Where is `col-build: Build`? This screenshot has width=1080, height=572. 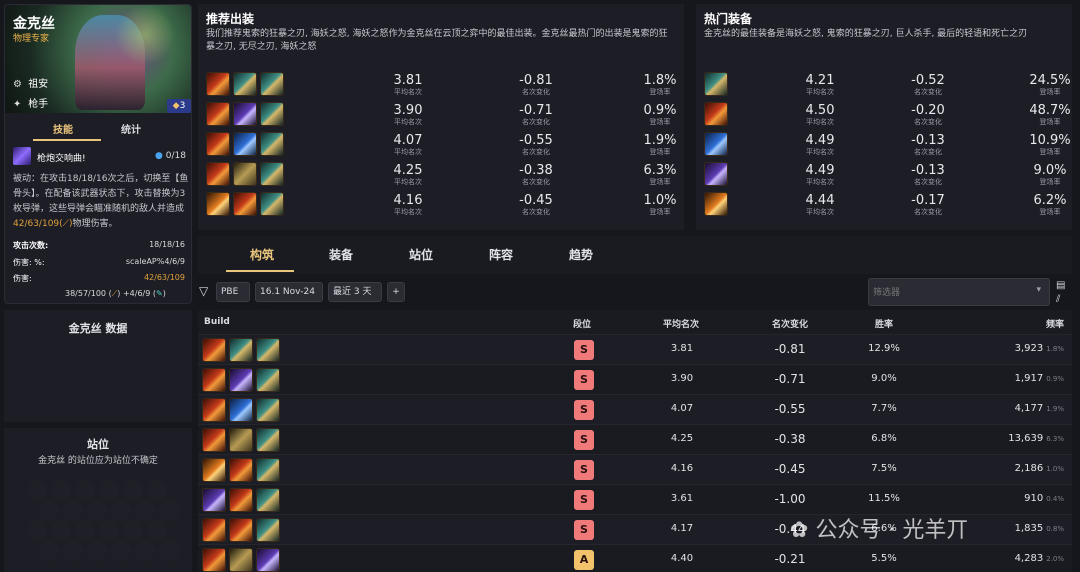
col-build: Build is located at coordinates (217, 322).